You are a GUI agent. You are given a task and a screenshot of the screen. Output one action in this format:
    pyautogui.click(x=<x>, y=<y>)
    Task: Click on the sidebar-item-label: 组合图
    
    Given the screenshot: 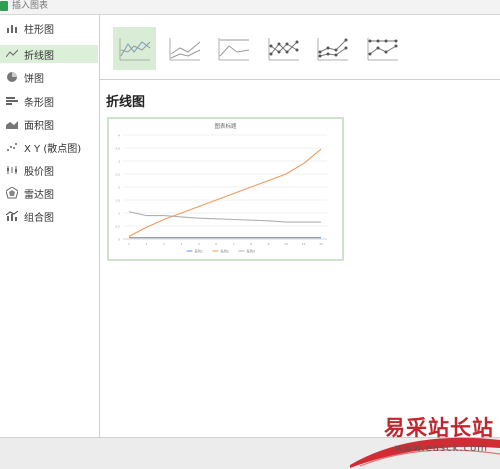 What is the action you would take?
    pyautogui.click(x=39, y=218)
    